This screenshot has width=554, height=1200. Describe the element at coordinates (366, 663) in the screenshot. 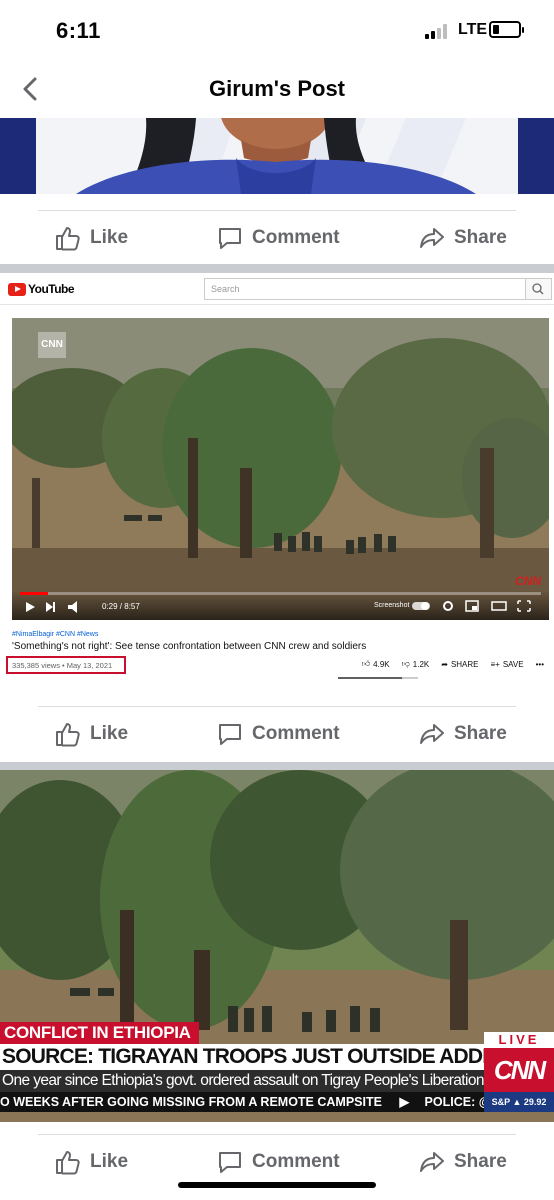

I see `thumbs-up-icon: 👍︎` at that location.